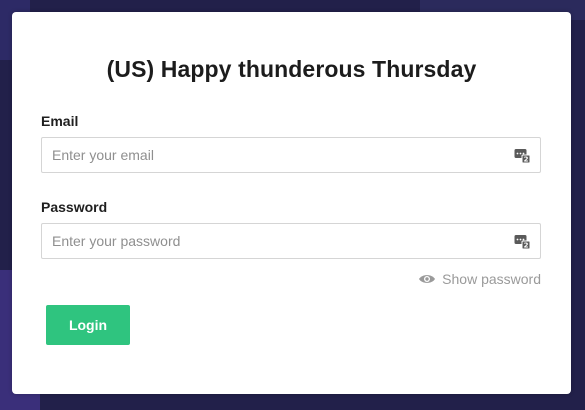 The height and width of the screenshot is (410, 585). I want to click on login-button: Login, so click(88, 325).